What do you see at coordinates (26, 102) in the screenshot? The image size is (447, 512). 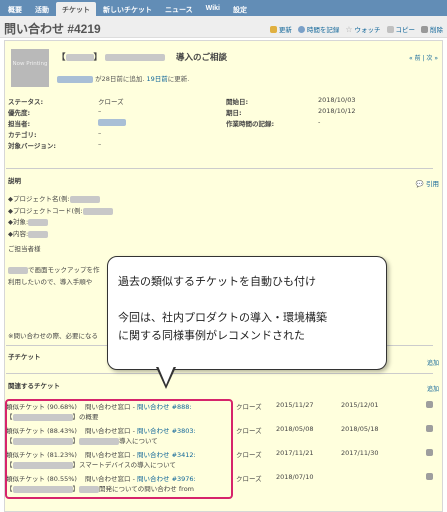 I see `attr-label: ステータス:` at bounding box center [26, 102].